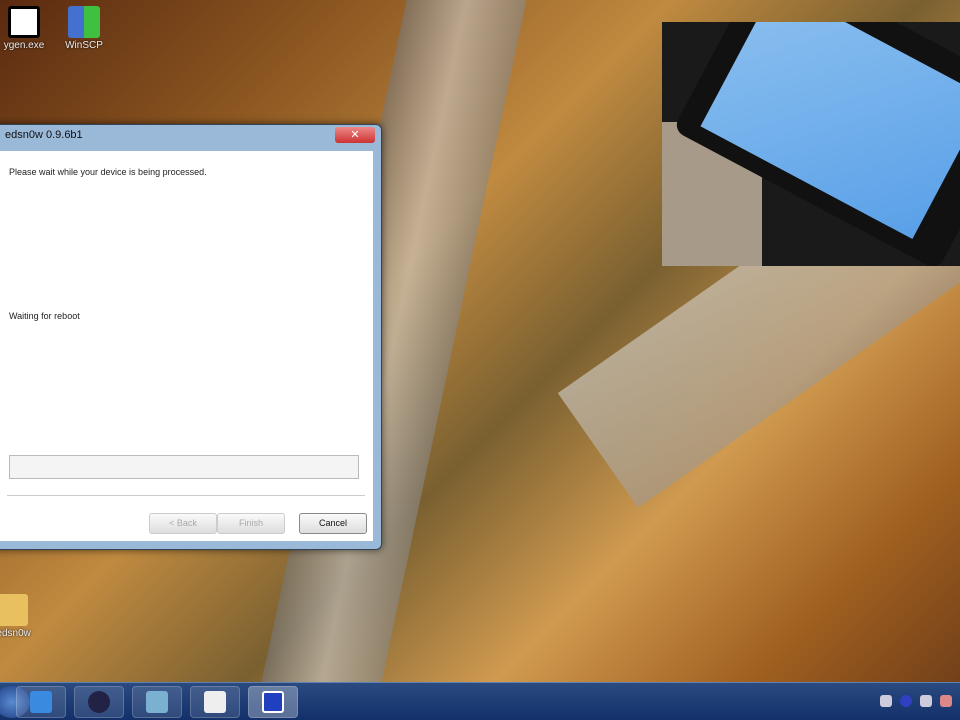 The image size is (960, 720). I want to click on media-icon, so click(99, 702).